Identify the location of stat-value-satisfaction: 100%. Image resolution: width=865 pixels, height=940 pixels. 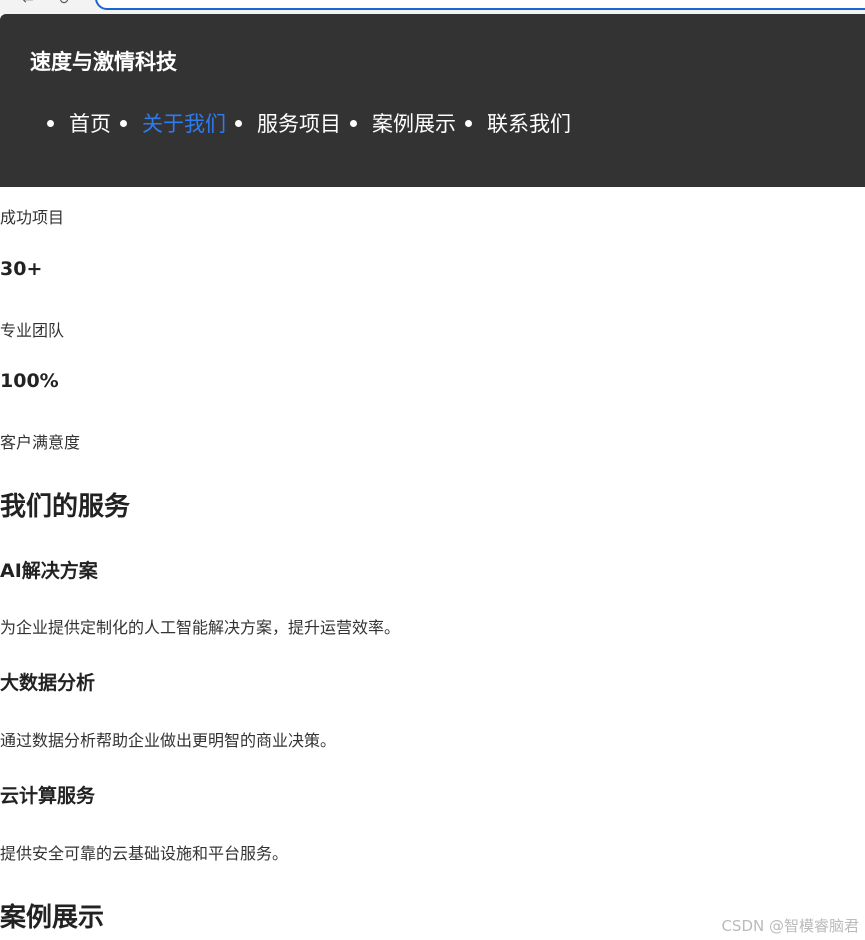
(29, 381).